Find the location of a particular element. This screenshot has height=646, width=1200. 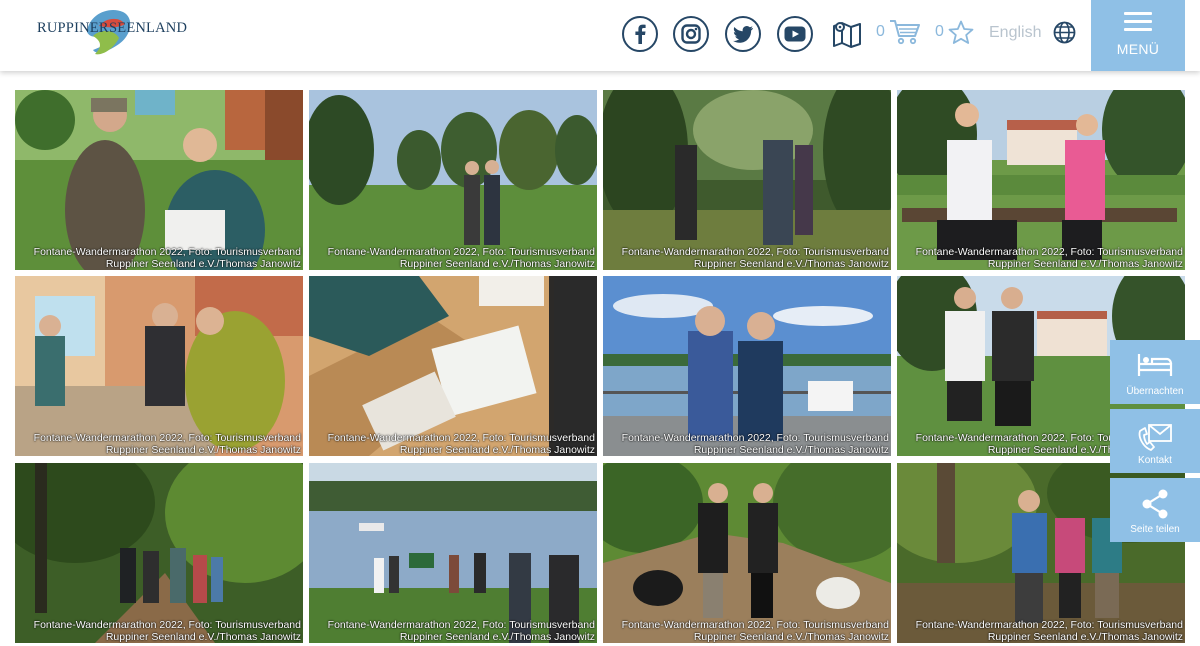

globe-icon is located at coordinates (1064, 32).